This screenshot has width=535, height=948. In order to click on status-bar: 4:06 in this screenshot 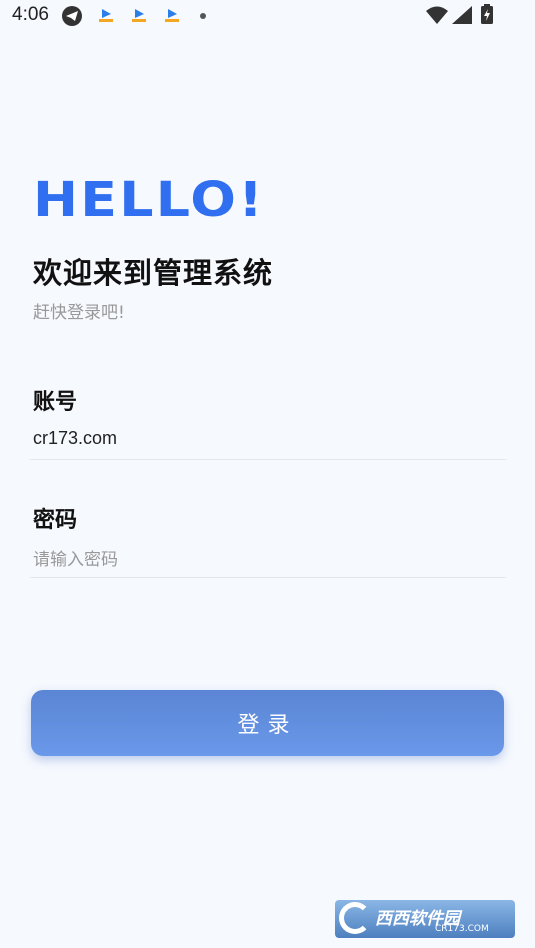, I will do `click(267, 16)`.